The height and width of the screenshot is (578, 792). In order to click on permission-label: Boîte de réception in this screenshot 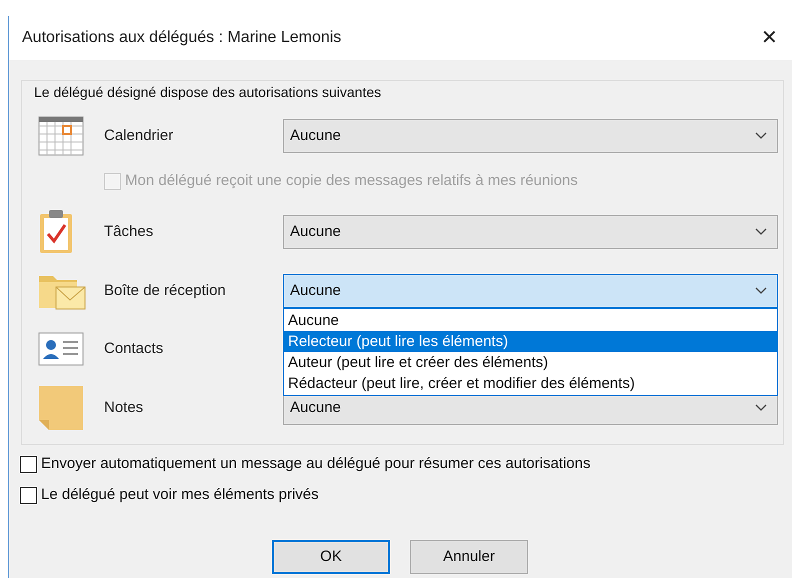, I will do `click(165, 290)`.